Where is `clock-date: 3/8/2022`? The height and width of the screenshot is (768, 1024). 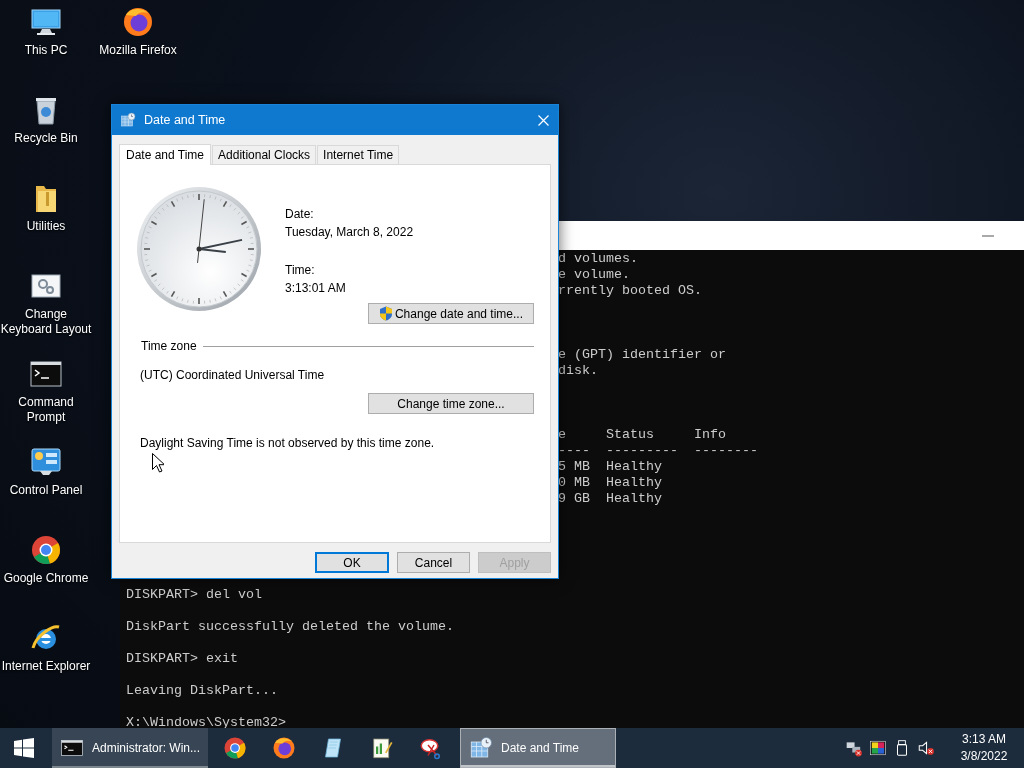
clock-date: 3/8/2022 is located at coordinates (984, 756).